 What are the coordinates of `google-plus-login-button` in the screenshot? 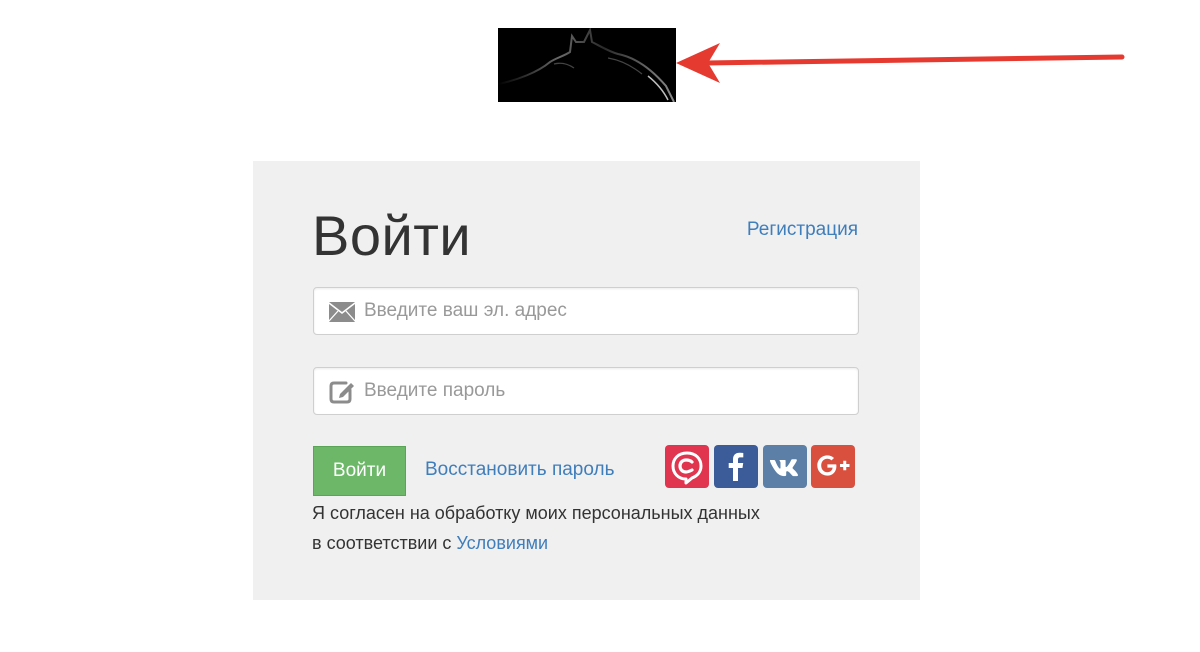 It's located at (833, 466).